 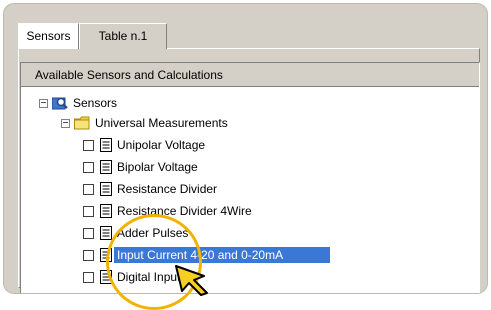 What do you see at coordinates (161, 145) in the screenshot?
I see `tree-item-label: Unipolar Voltage` at bounding box center [161, 145].